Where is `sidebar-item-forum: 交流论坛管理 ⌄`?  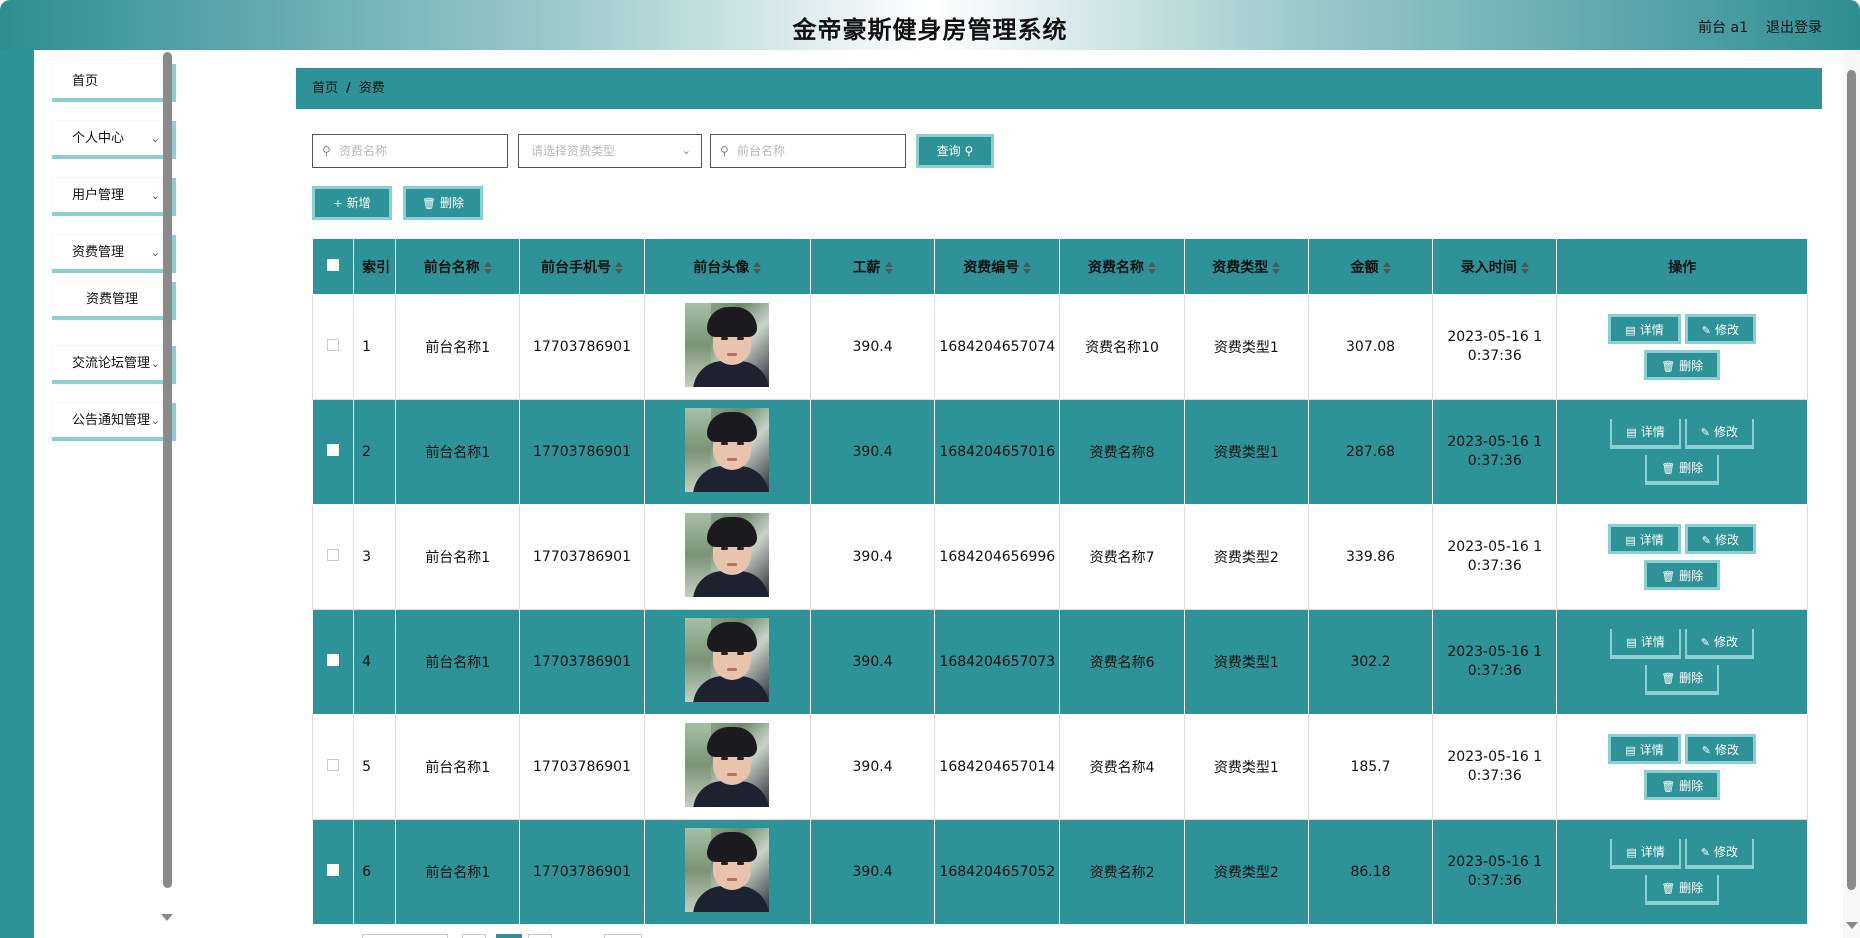
sidebar-item-forum: 交流论坛管理 ⌄ is located at coordinates (114, 365).